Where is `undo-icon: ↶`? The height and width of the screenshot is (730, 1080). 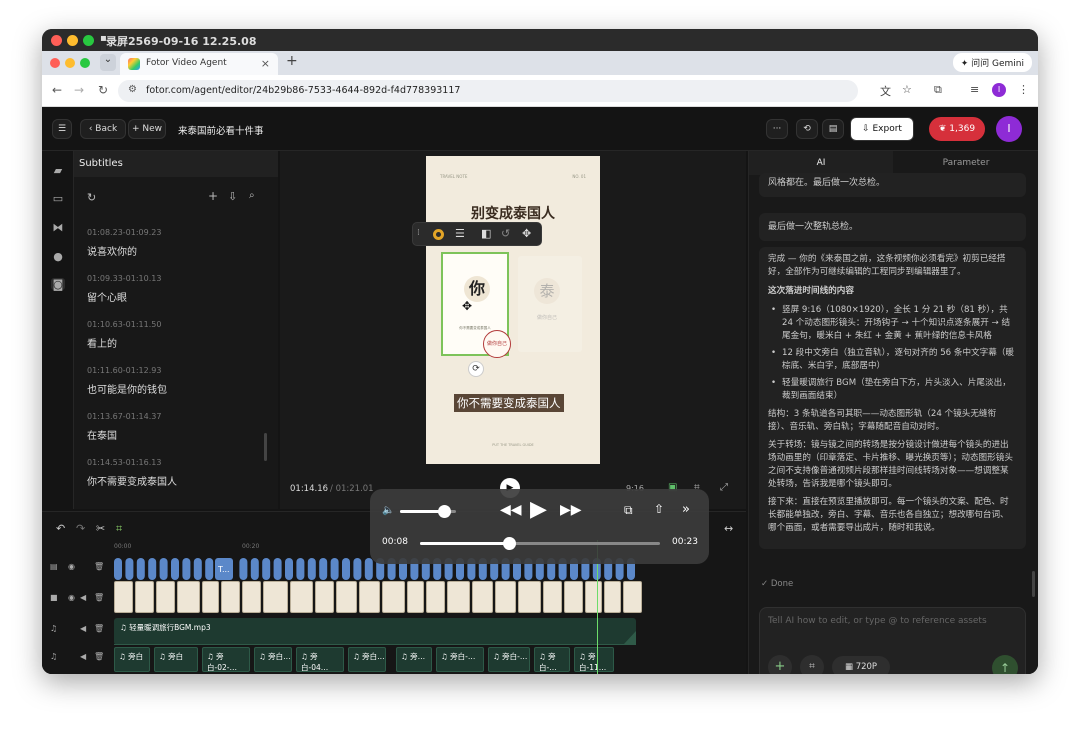
undo-icon: ↶ is located at coordinates (60, 528).